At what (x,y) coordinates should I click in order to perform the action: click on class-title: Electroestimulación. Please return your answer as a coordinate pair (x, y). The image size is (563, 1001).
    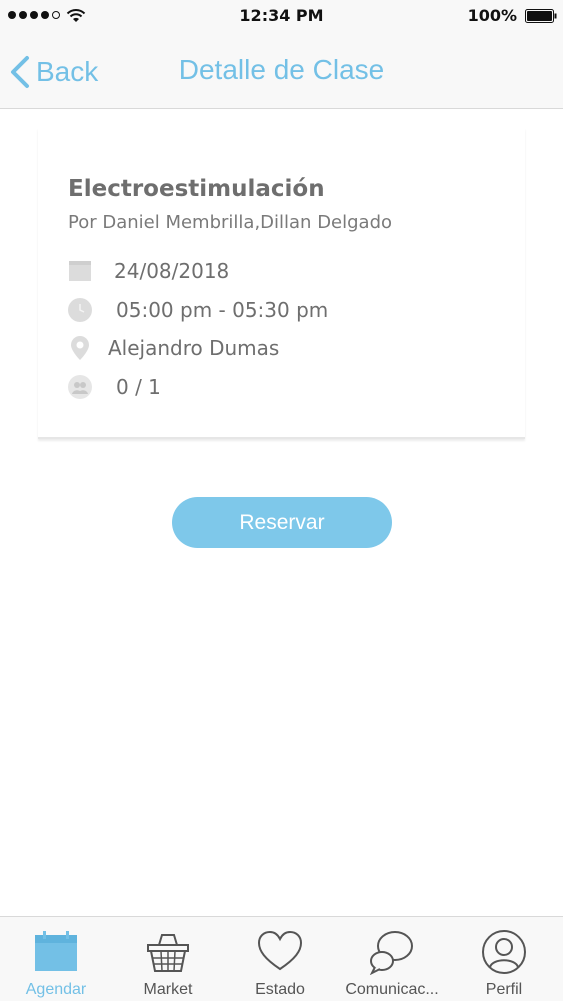
    Looking at the image, I should click on (196, 189).